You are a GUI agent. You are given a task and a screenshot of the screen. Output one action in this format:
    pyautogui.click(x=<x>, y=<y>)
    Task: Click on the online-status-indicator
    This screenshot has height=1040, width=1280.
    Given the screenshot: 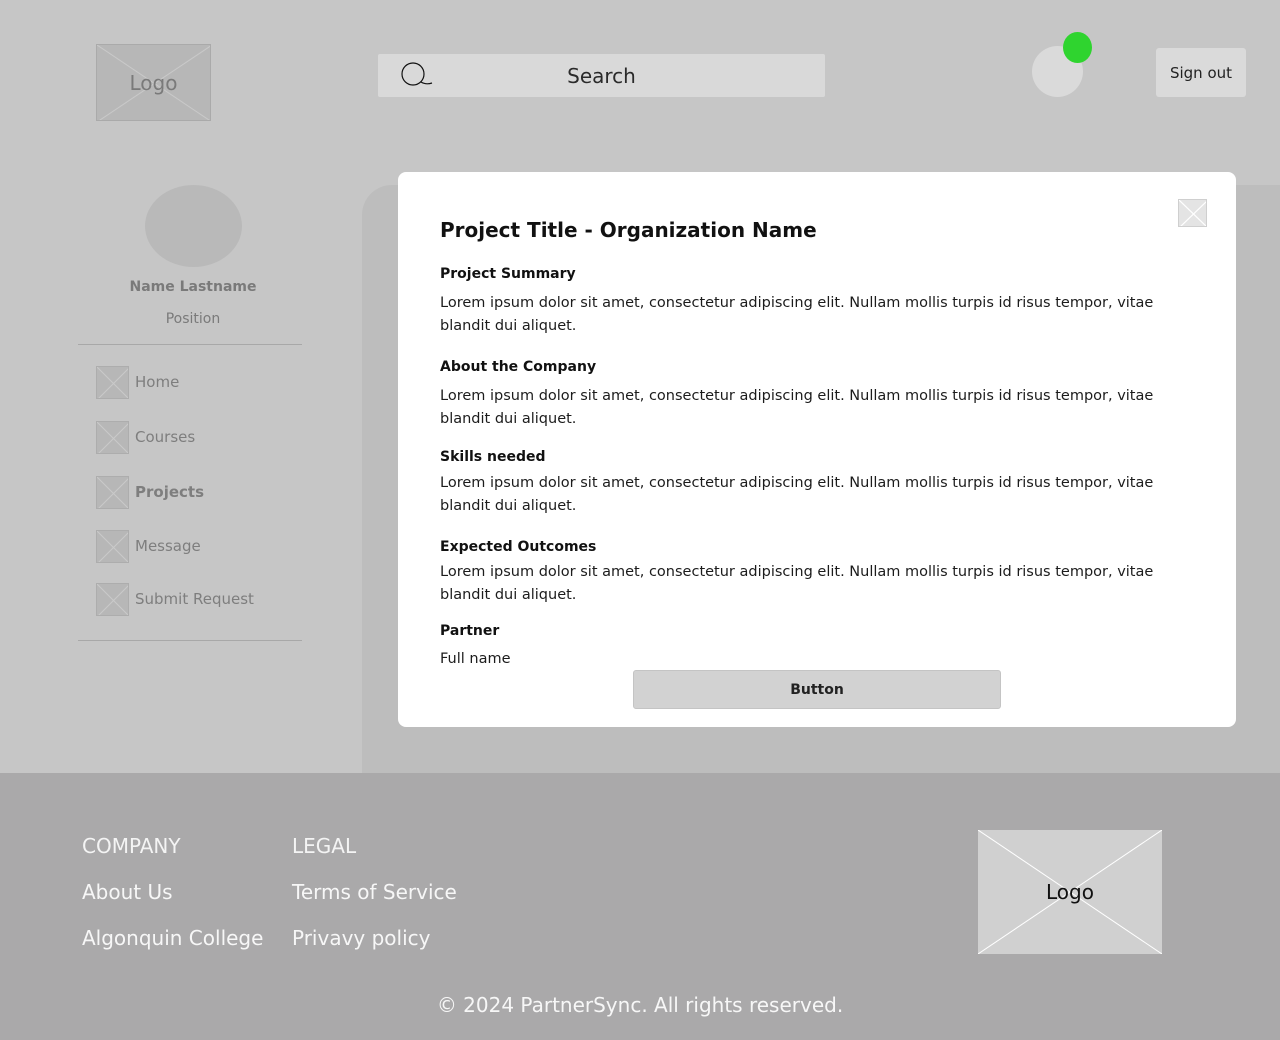 What is the action you would take?
    pyautogui.click(x=1077, y=47)
    